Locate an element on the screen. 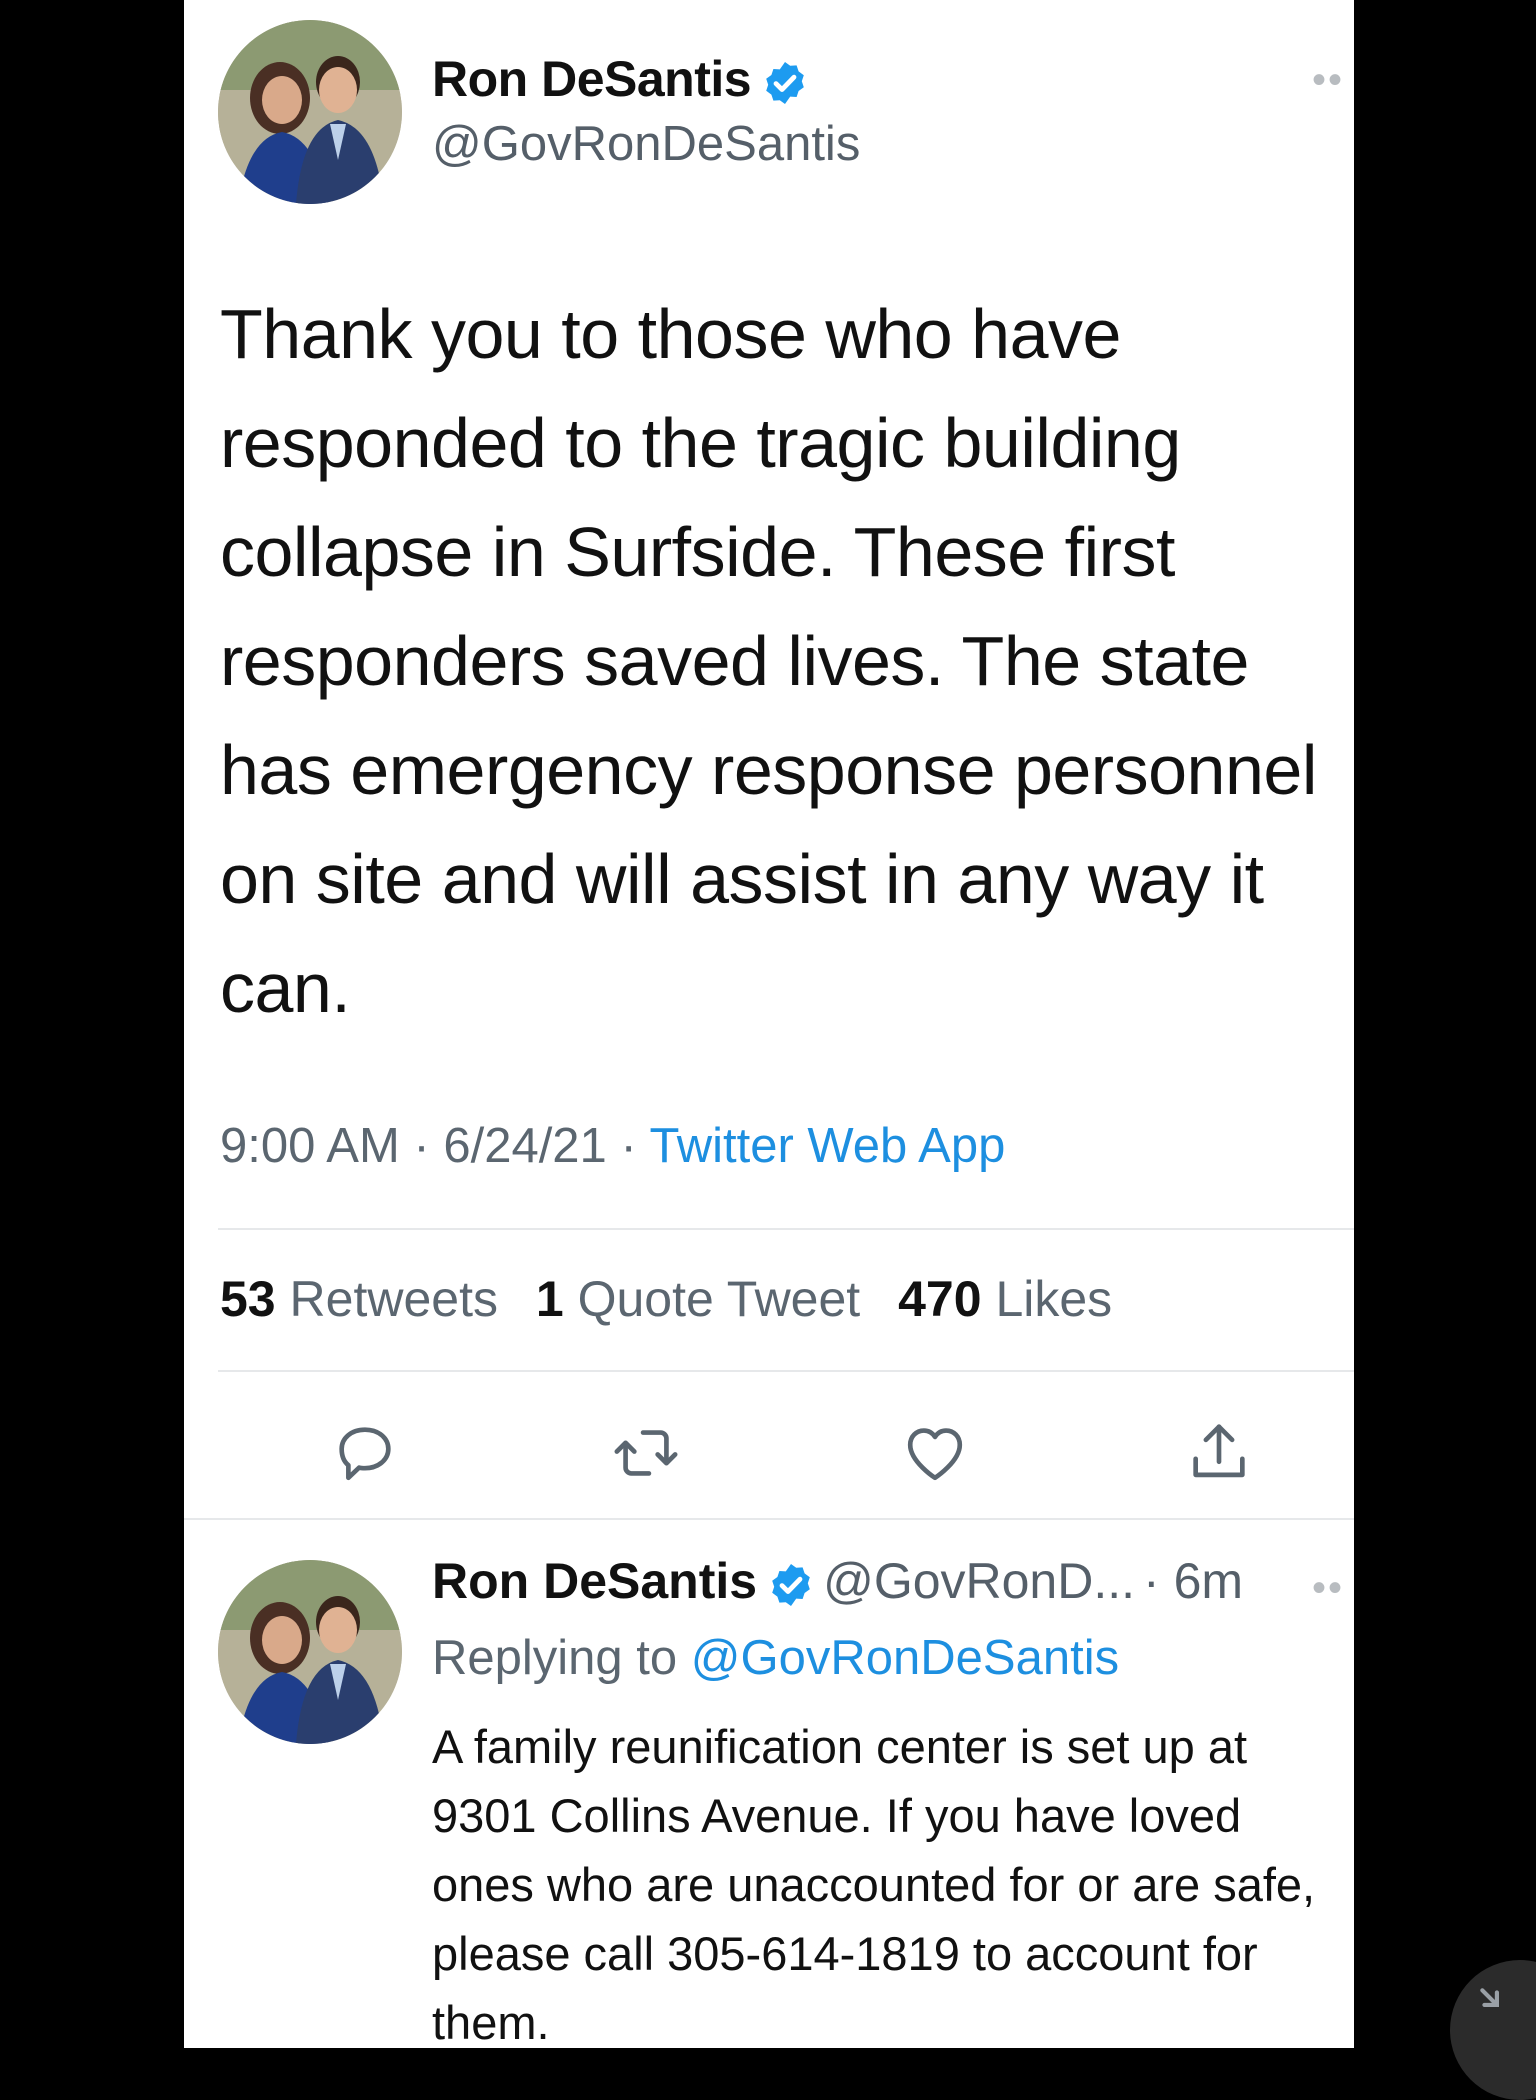  like-icon is located at coordinates (935, 1453).